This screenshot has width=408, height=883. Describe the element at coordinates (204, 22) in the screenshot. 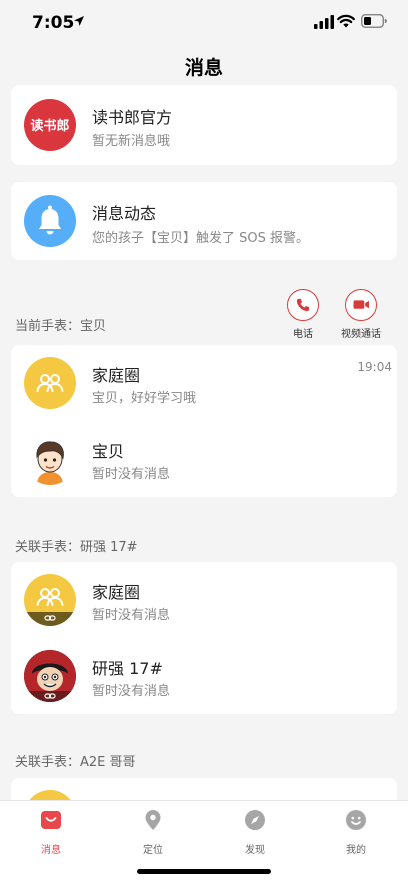

I see `status-bar: 7:05` at that location.